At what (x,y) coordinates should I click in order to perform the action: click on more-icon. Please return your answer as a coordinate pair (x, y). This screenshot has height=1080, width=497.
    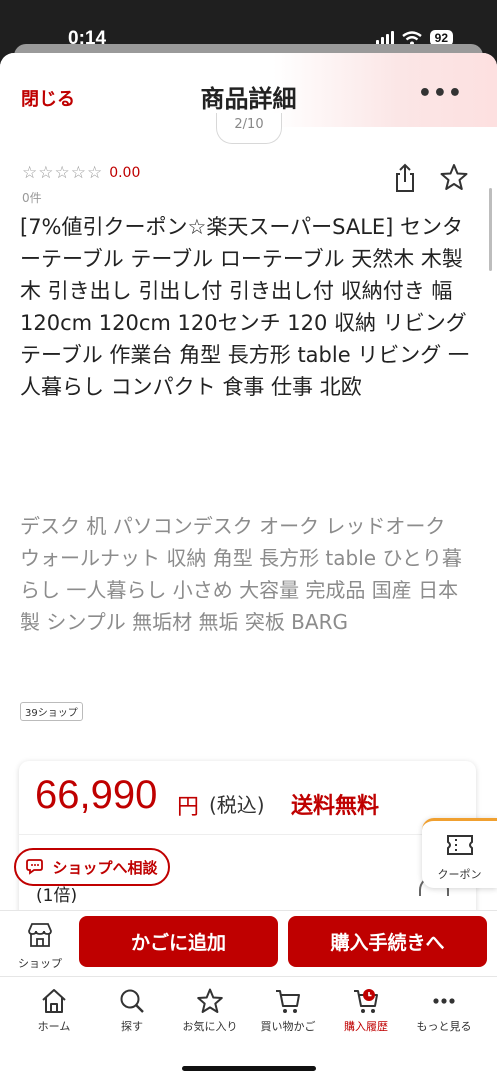
    Looking at the image, I should click on (444, 1001).